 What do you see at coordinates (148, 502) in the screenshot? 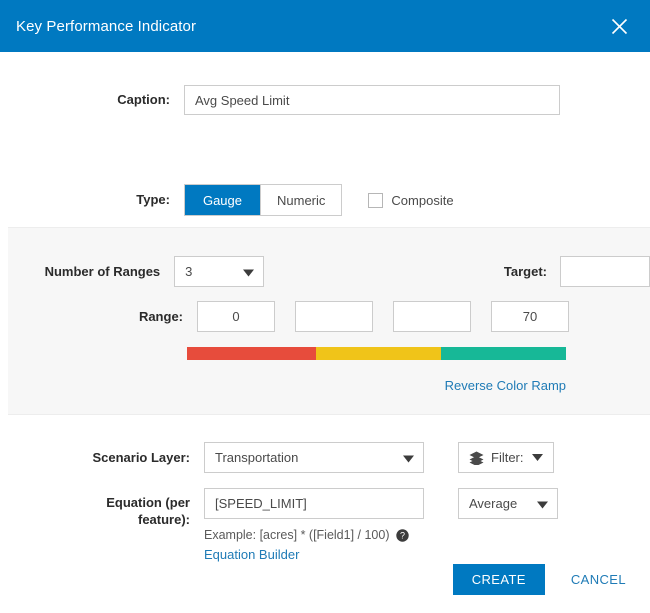
I see `equation-label-line1: Equation (per` at bounding box center [148, 502].